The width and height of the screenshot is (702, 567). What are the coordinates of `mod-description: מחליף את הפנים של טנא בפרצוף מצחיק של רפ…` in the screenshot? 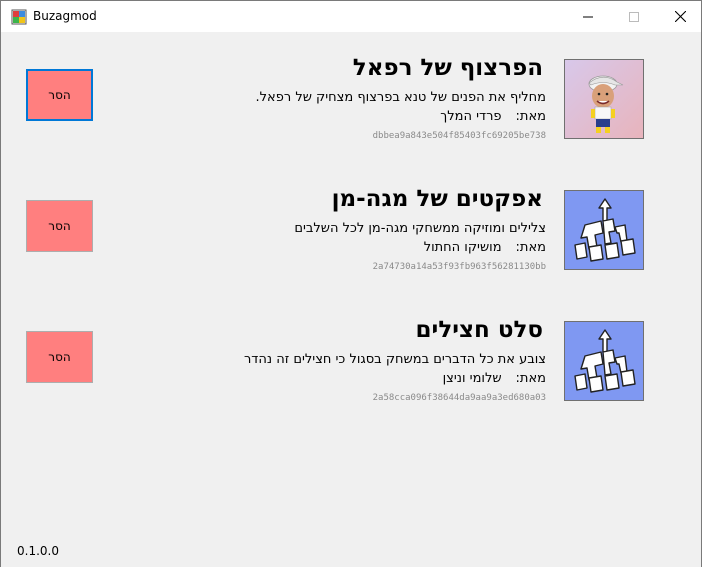 It's located at (400, 97).